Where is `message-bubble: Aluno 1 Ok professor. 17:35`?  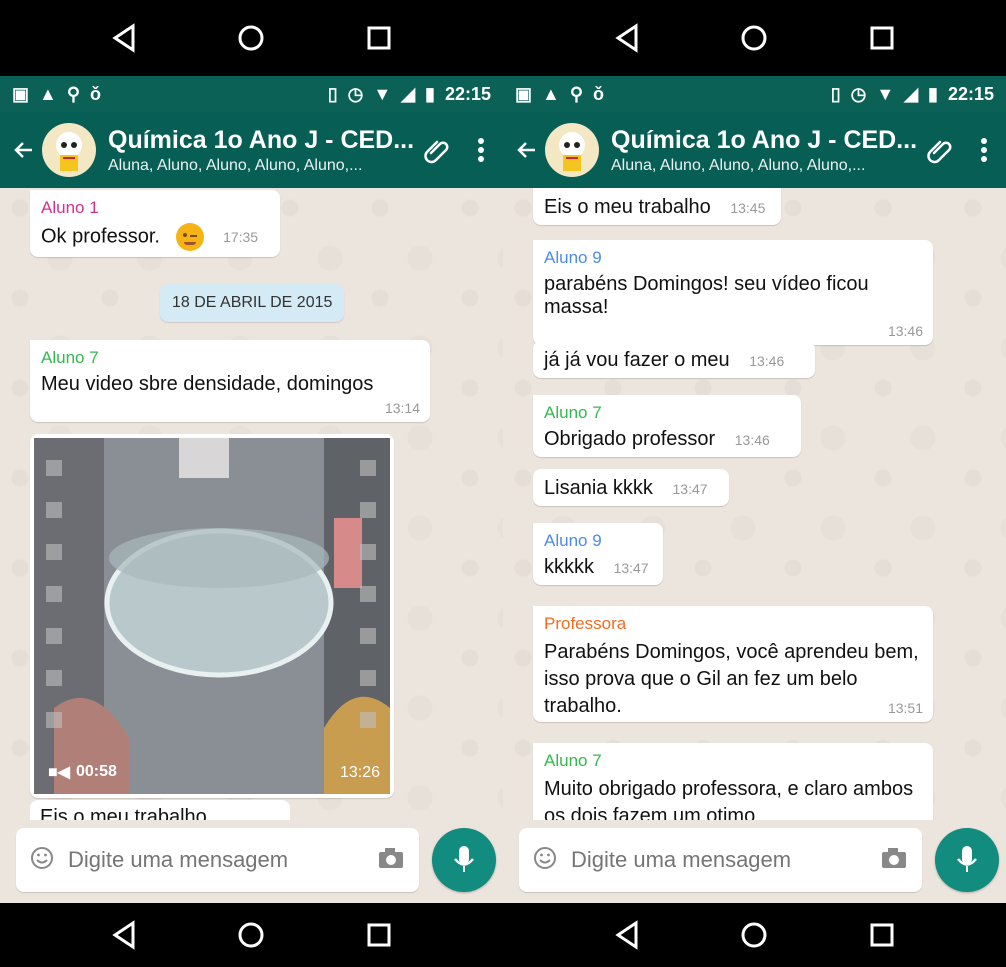
message-bubble: Aluno 1 Ok professor. 17:35 is located at coordinates (155, 223).